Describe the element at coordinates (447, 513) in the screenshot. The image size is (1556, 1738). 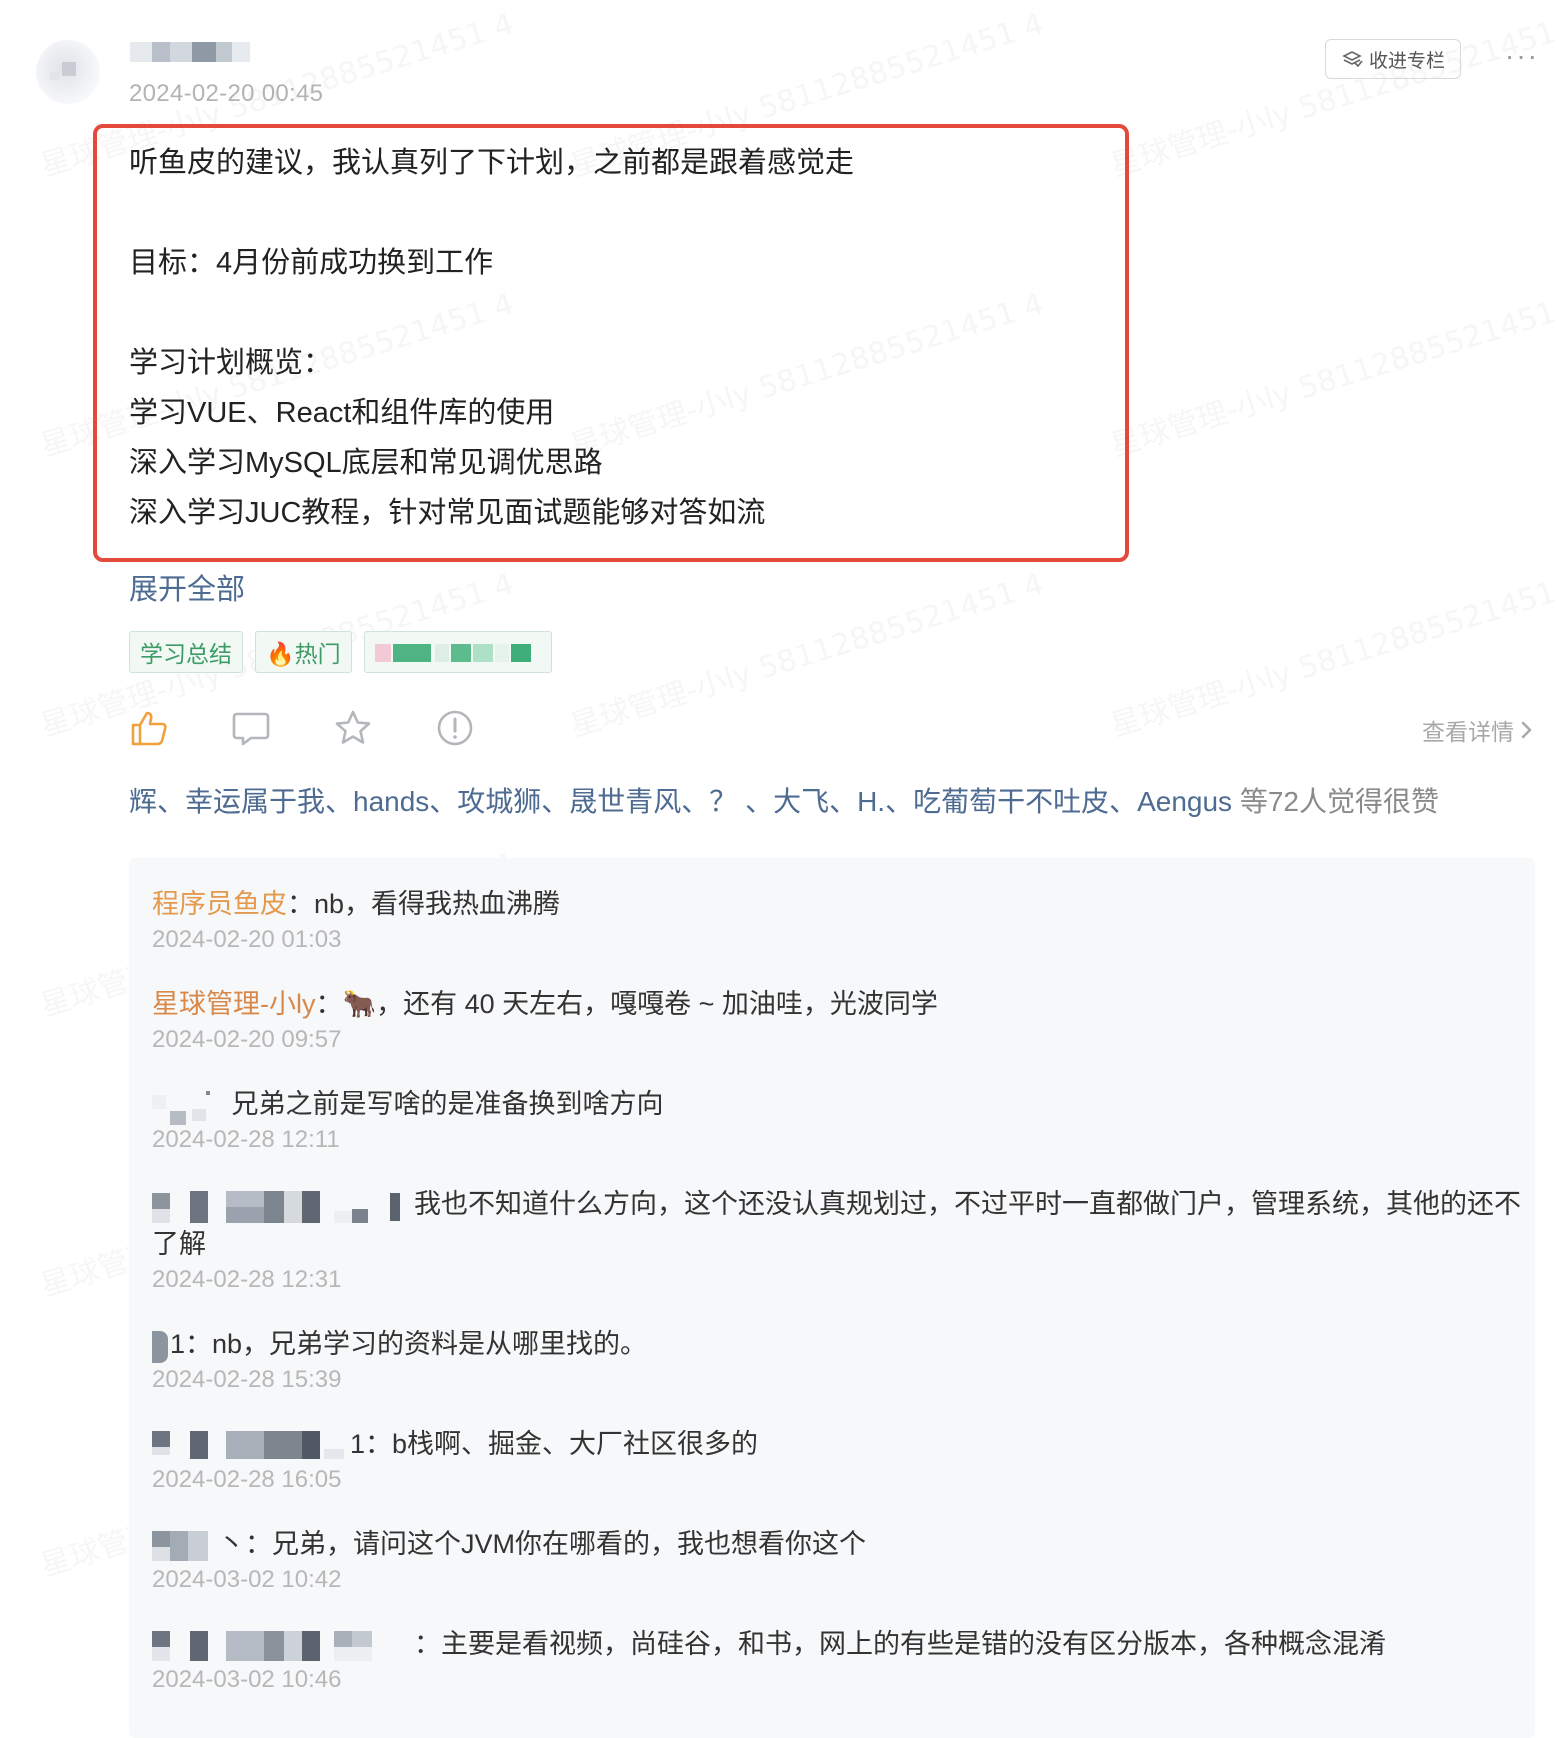
I see `content-line: 深入学习JUC教程，针对常见面试题能够对答如流` at that location.